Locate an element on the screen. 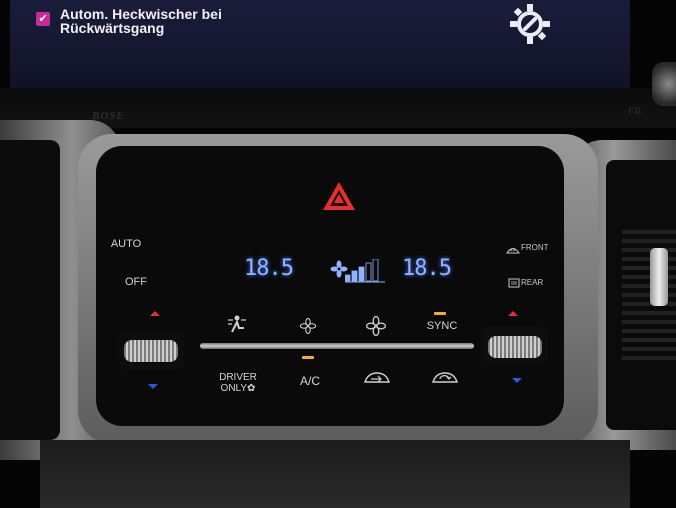 The image size is (676, 508). left-temp-roller is located at coordinates (151, 350).